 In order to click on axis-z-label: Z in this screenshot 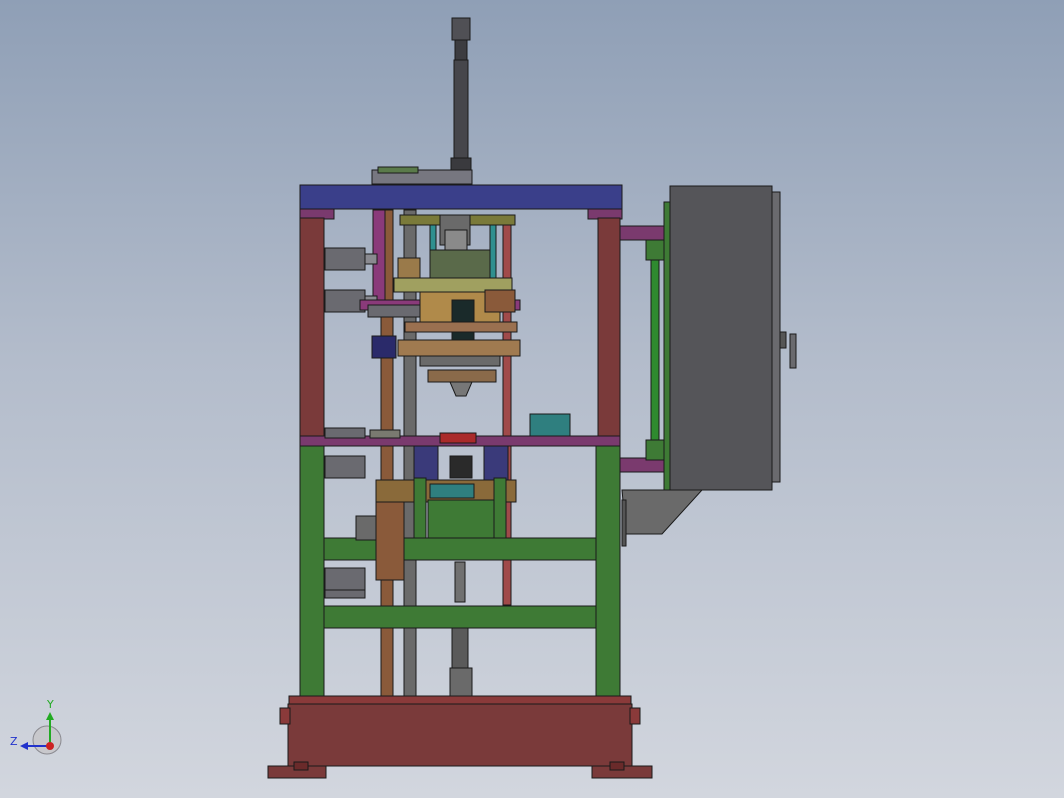, I will do `click(14, 741)`.